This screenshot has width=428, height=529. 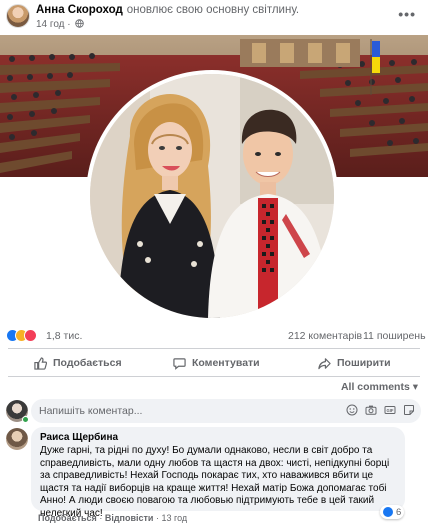 What do you see at coordinates (226, 411) in the screenshot?
I see `comment-input: Напишіть коментар... GIF` at bounding box center [226, 411].